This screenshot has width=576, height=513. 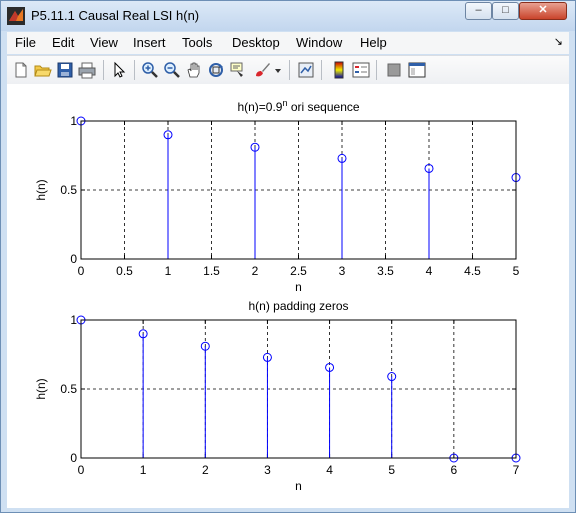 What do you see at coordinates (16, 16) in the screenshot?
I see `matlab-app-icon` at bounding box center [16, 16].